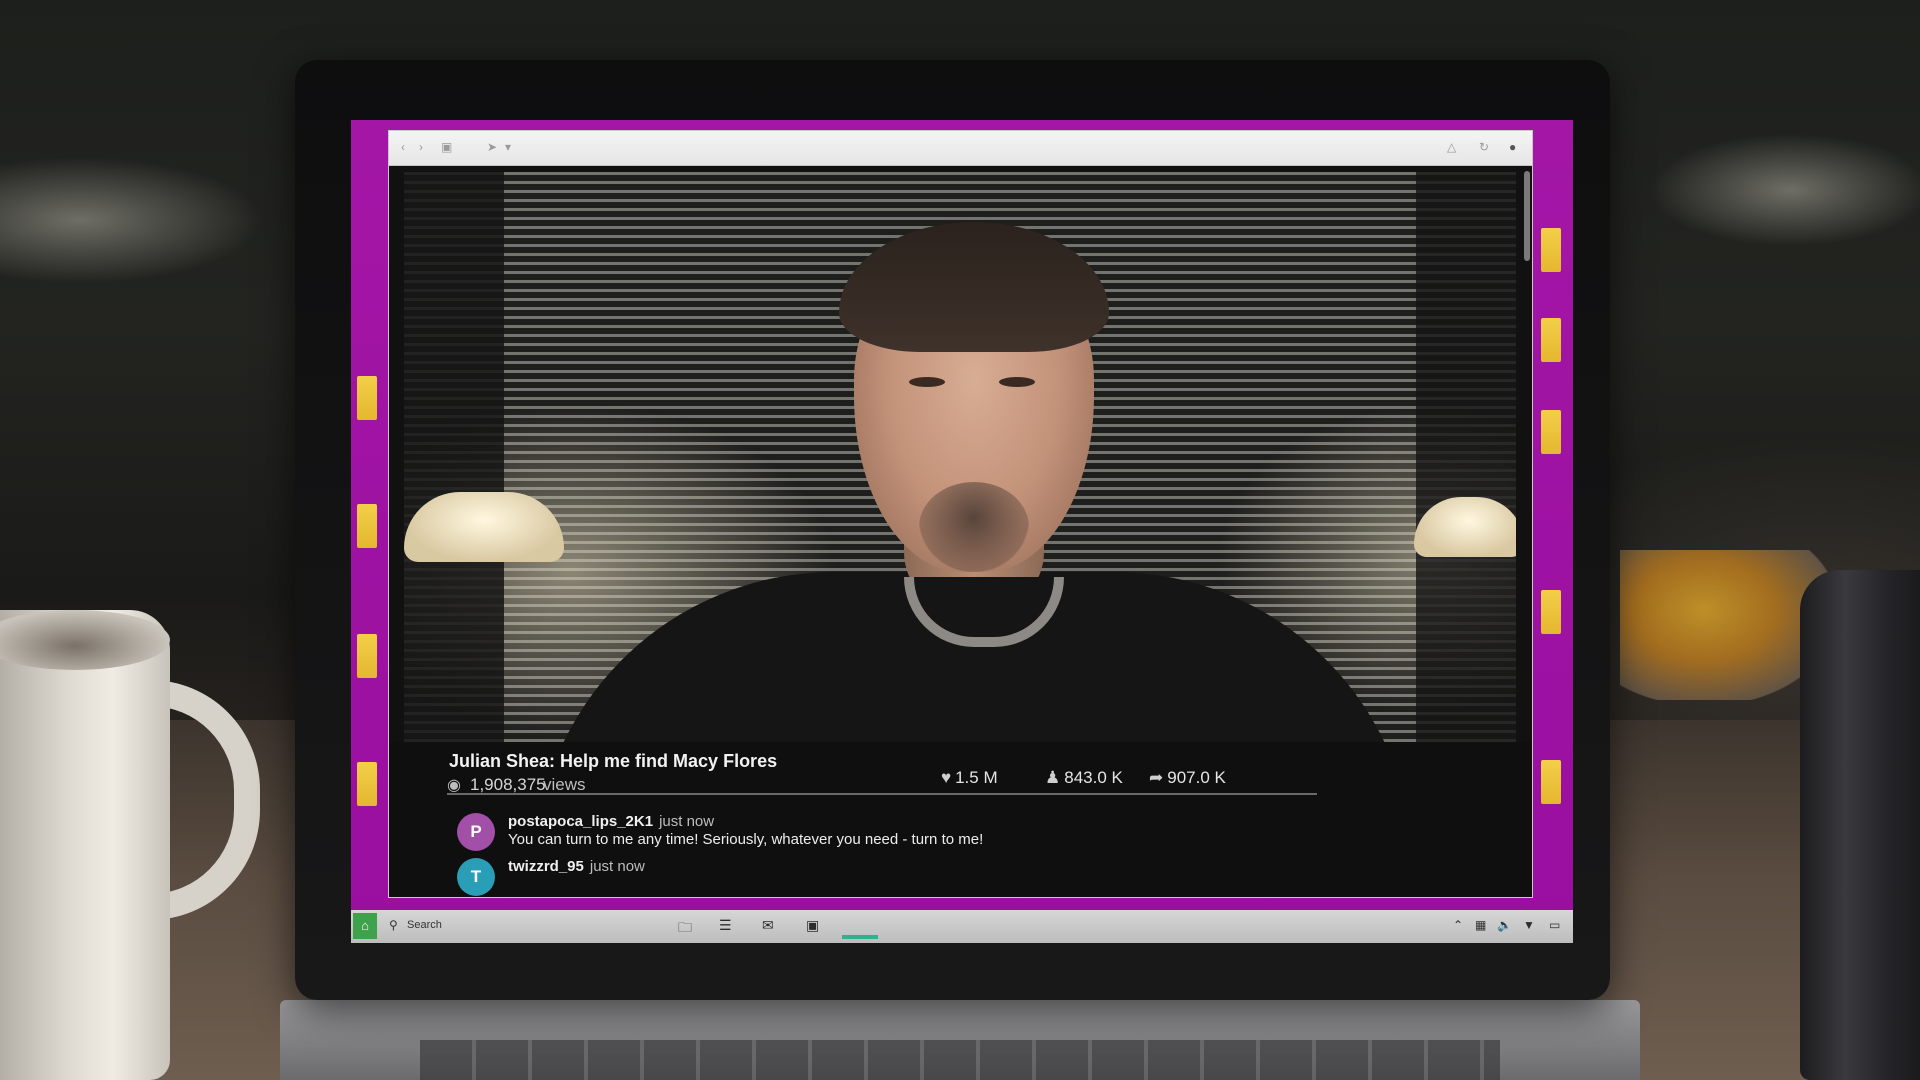 The width and height of the screenshot is (1920, 1080). I want to click on search-input: Search, so click(424, 925).